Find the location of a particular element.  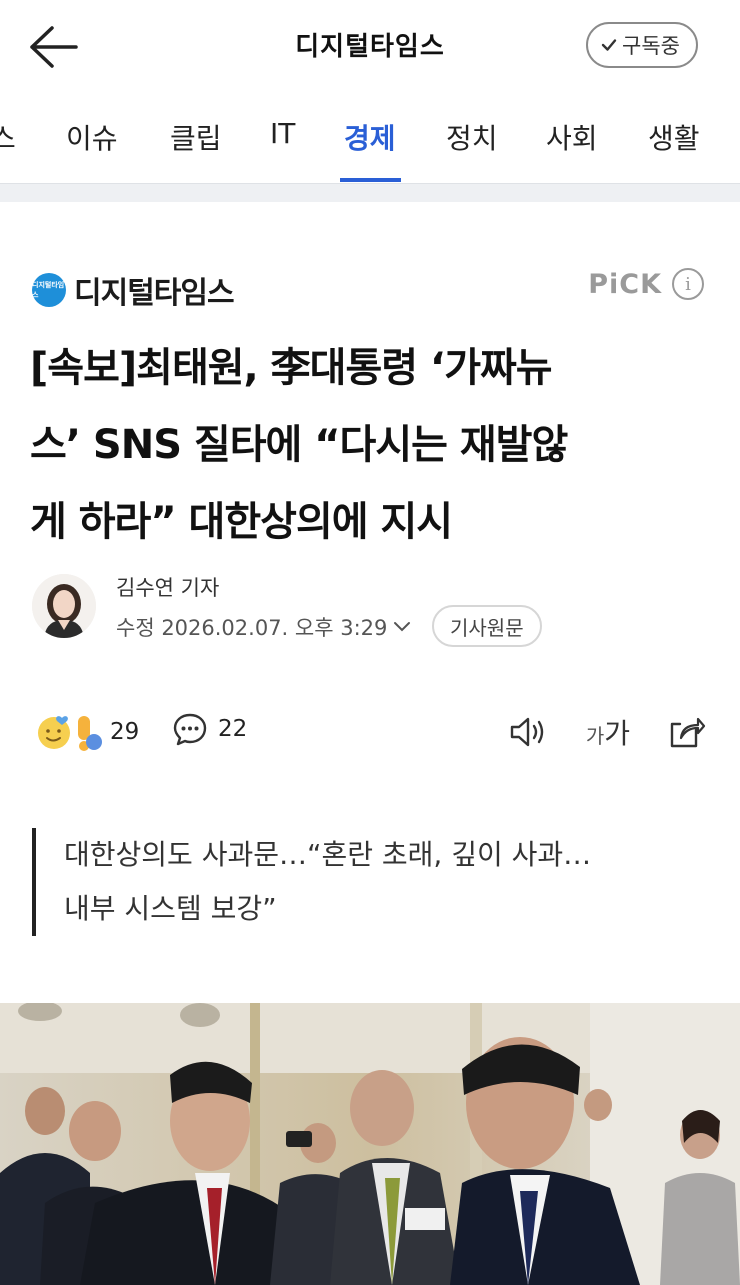

headline-line: 게 하라” 대한상의에 지시 is located at coordinates (241, 522).